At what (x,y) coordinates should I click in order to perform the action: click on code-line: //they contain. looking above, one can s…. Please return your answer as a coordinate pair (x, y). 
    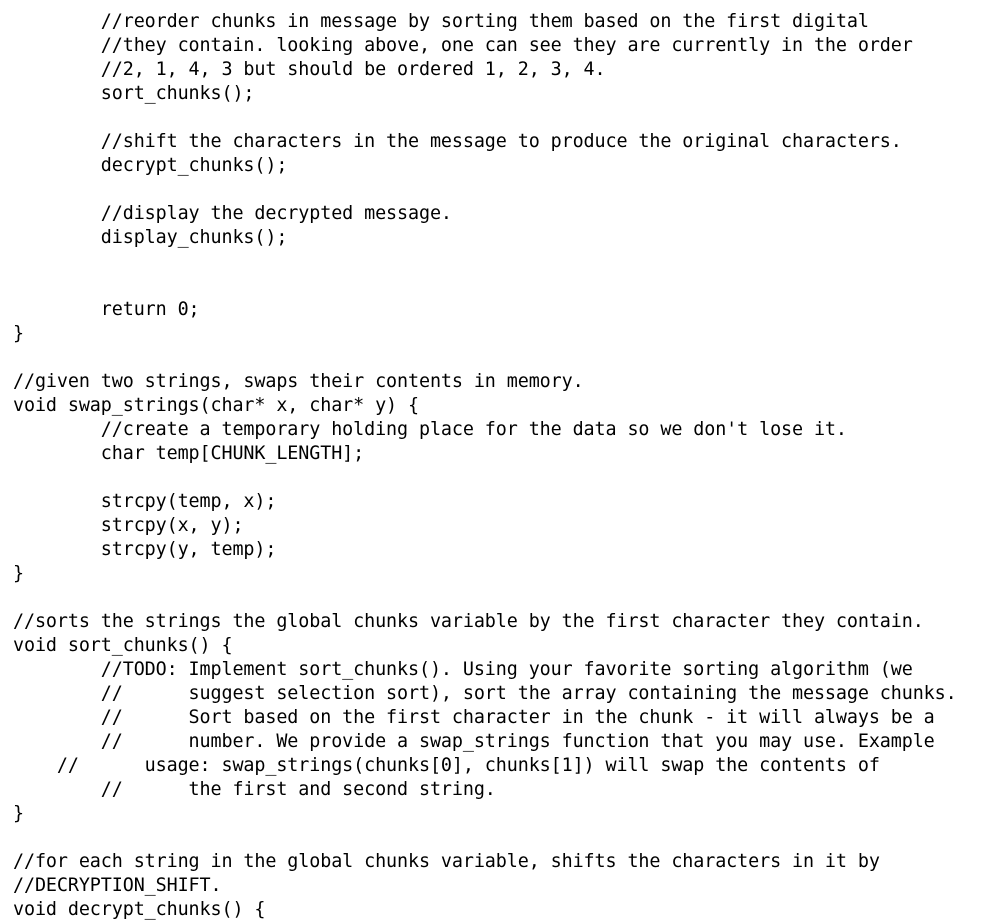
    Looking at the image, I should click on (463, 45).